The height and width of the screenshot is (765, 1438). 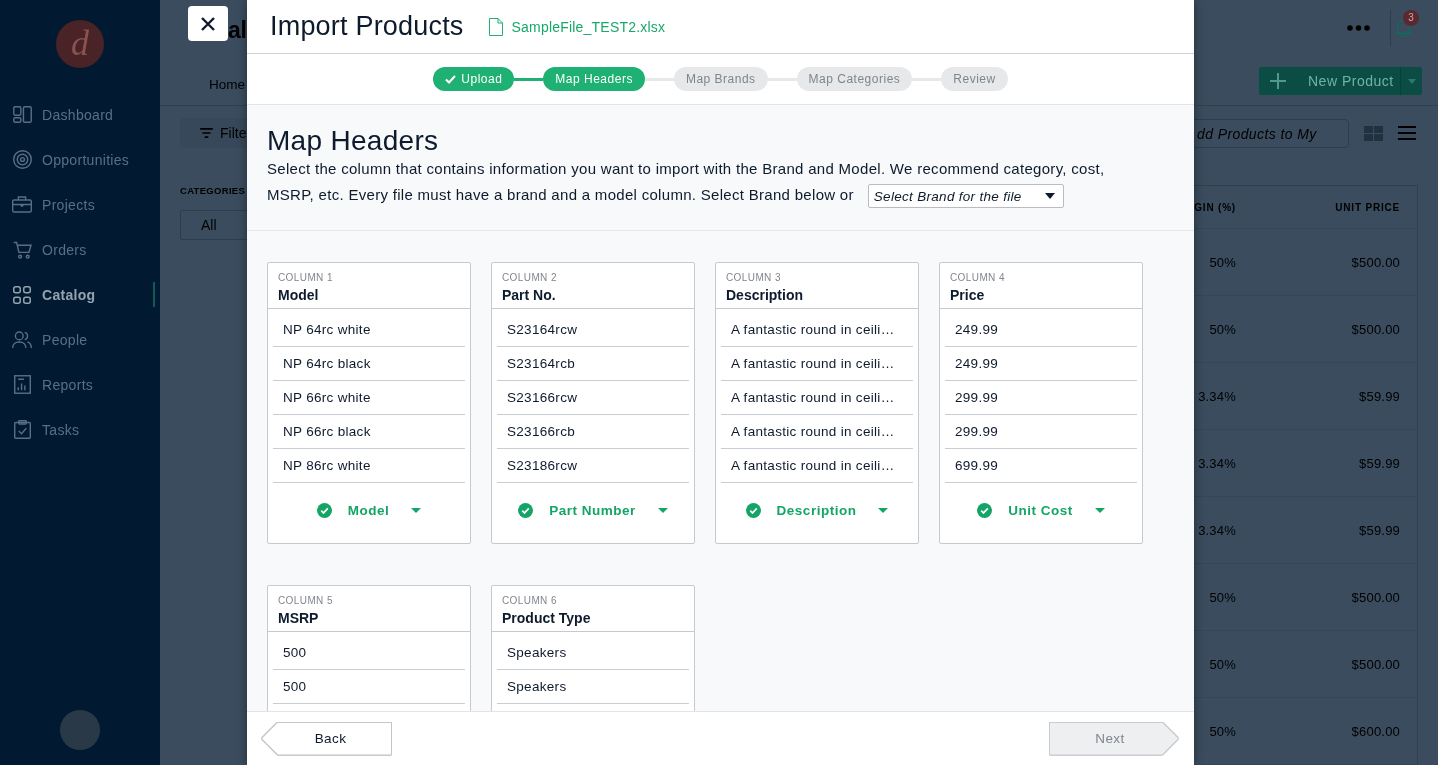 I want to click on close-icon, so click(x=208, y=23).